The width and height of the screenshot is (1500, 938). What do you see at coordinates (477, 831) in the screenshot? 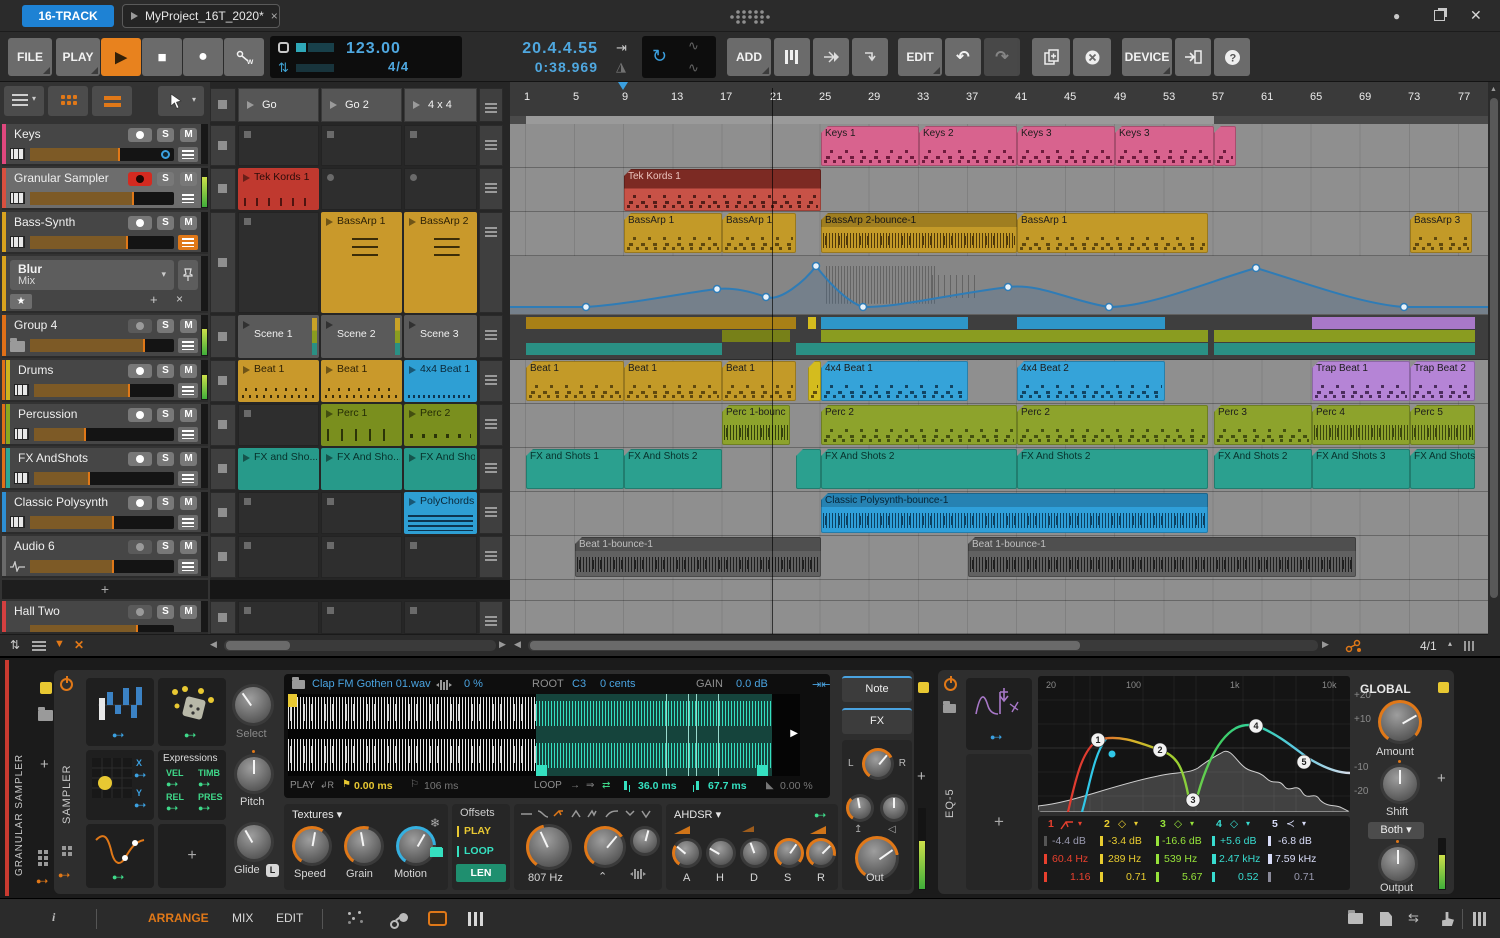
I see `offset-play: PLAY` at bounding box center [477, 831].